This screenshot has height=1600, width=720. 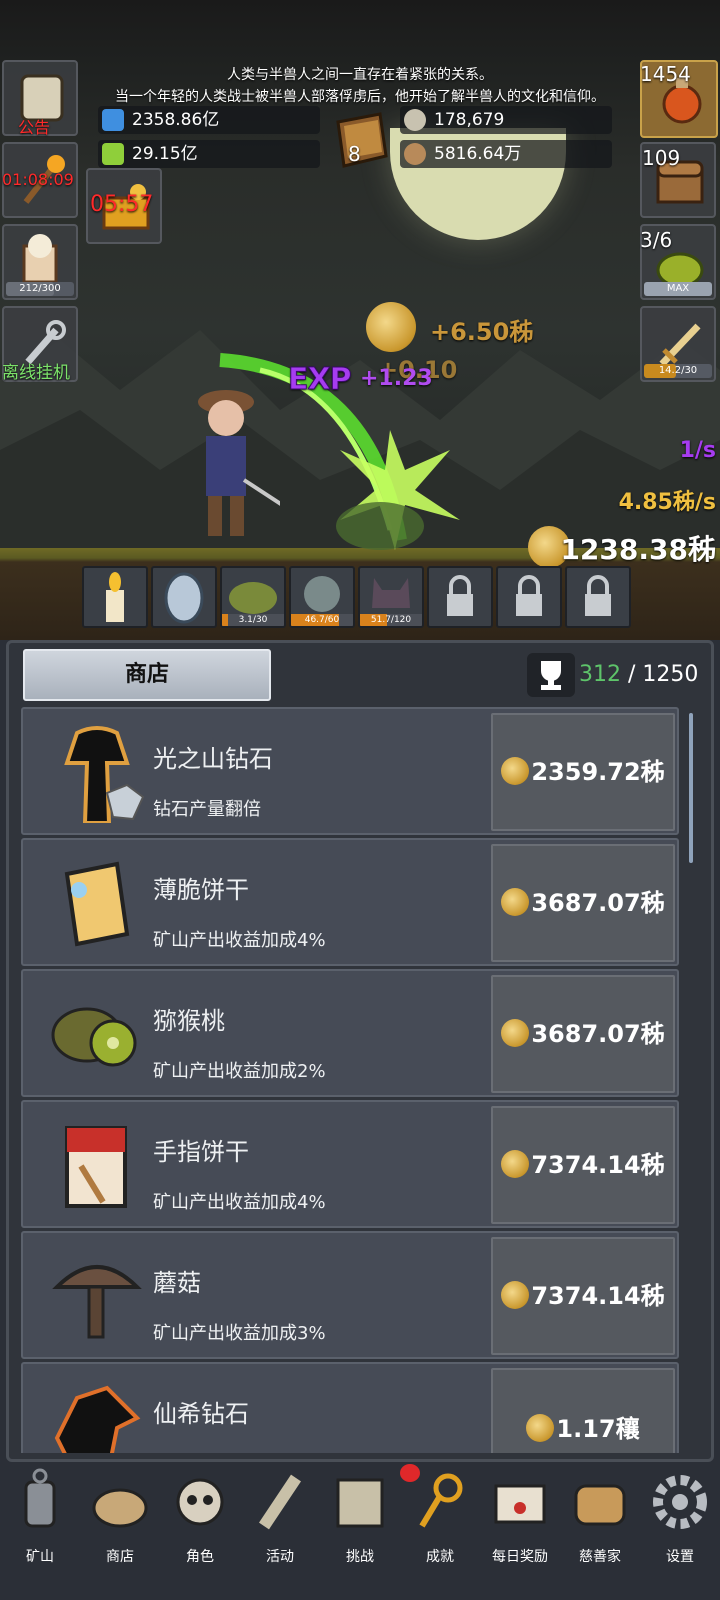 I want to click on item-name: 蘑菇, so click(x=177, y=1283).